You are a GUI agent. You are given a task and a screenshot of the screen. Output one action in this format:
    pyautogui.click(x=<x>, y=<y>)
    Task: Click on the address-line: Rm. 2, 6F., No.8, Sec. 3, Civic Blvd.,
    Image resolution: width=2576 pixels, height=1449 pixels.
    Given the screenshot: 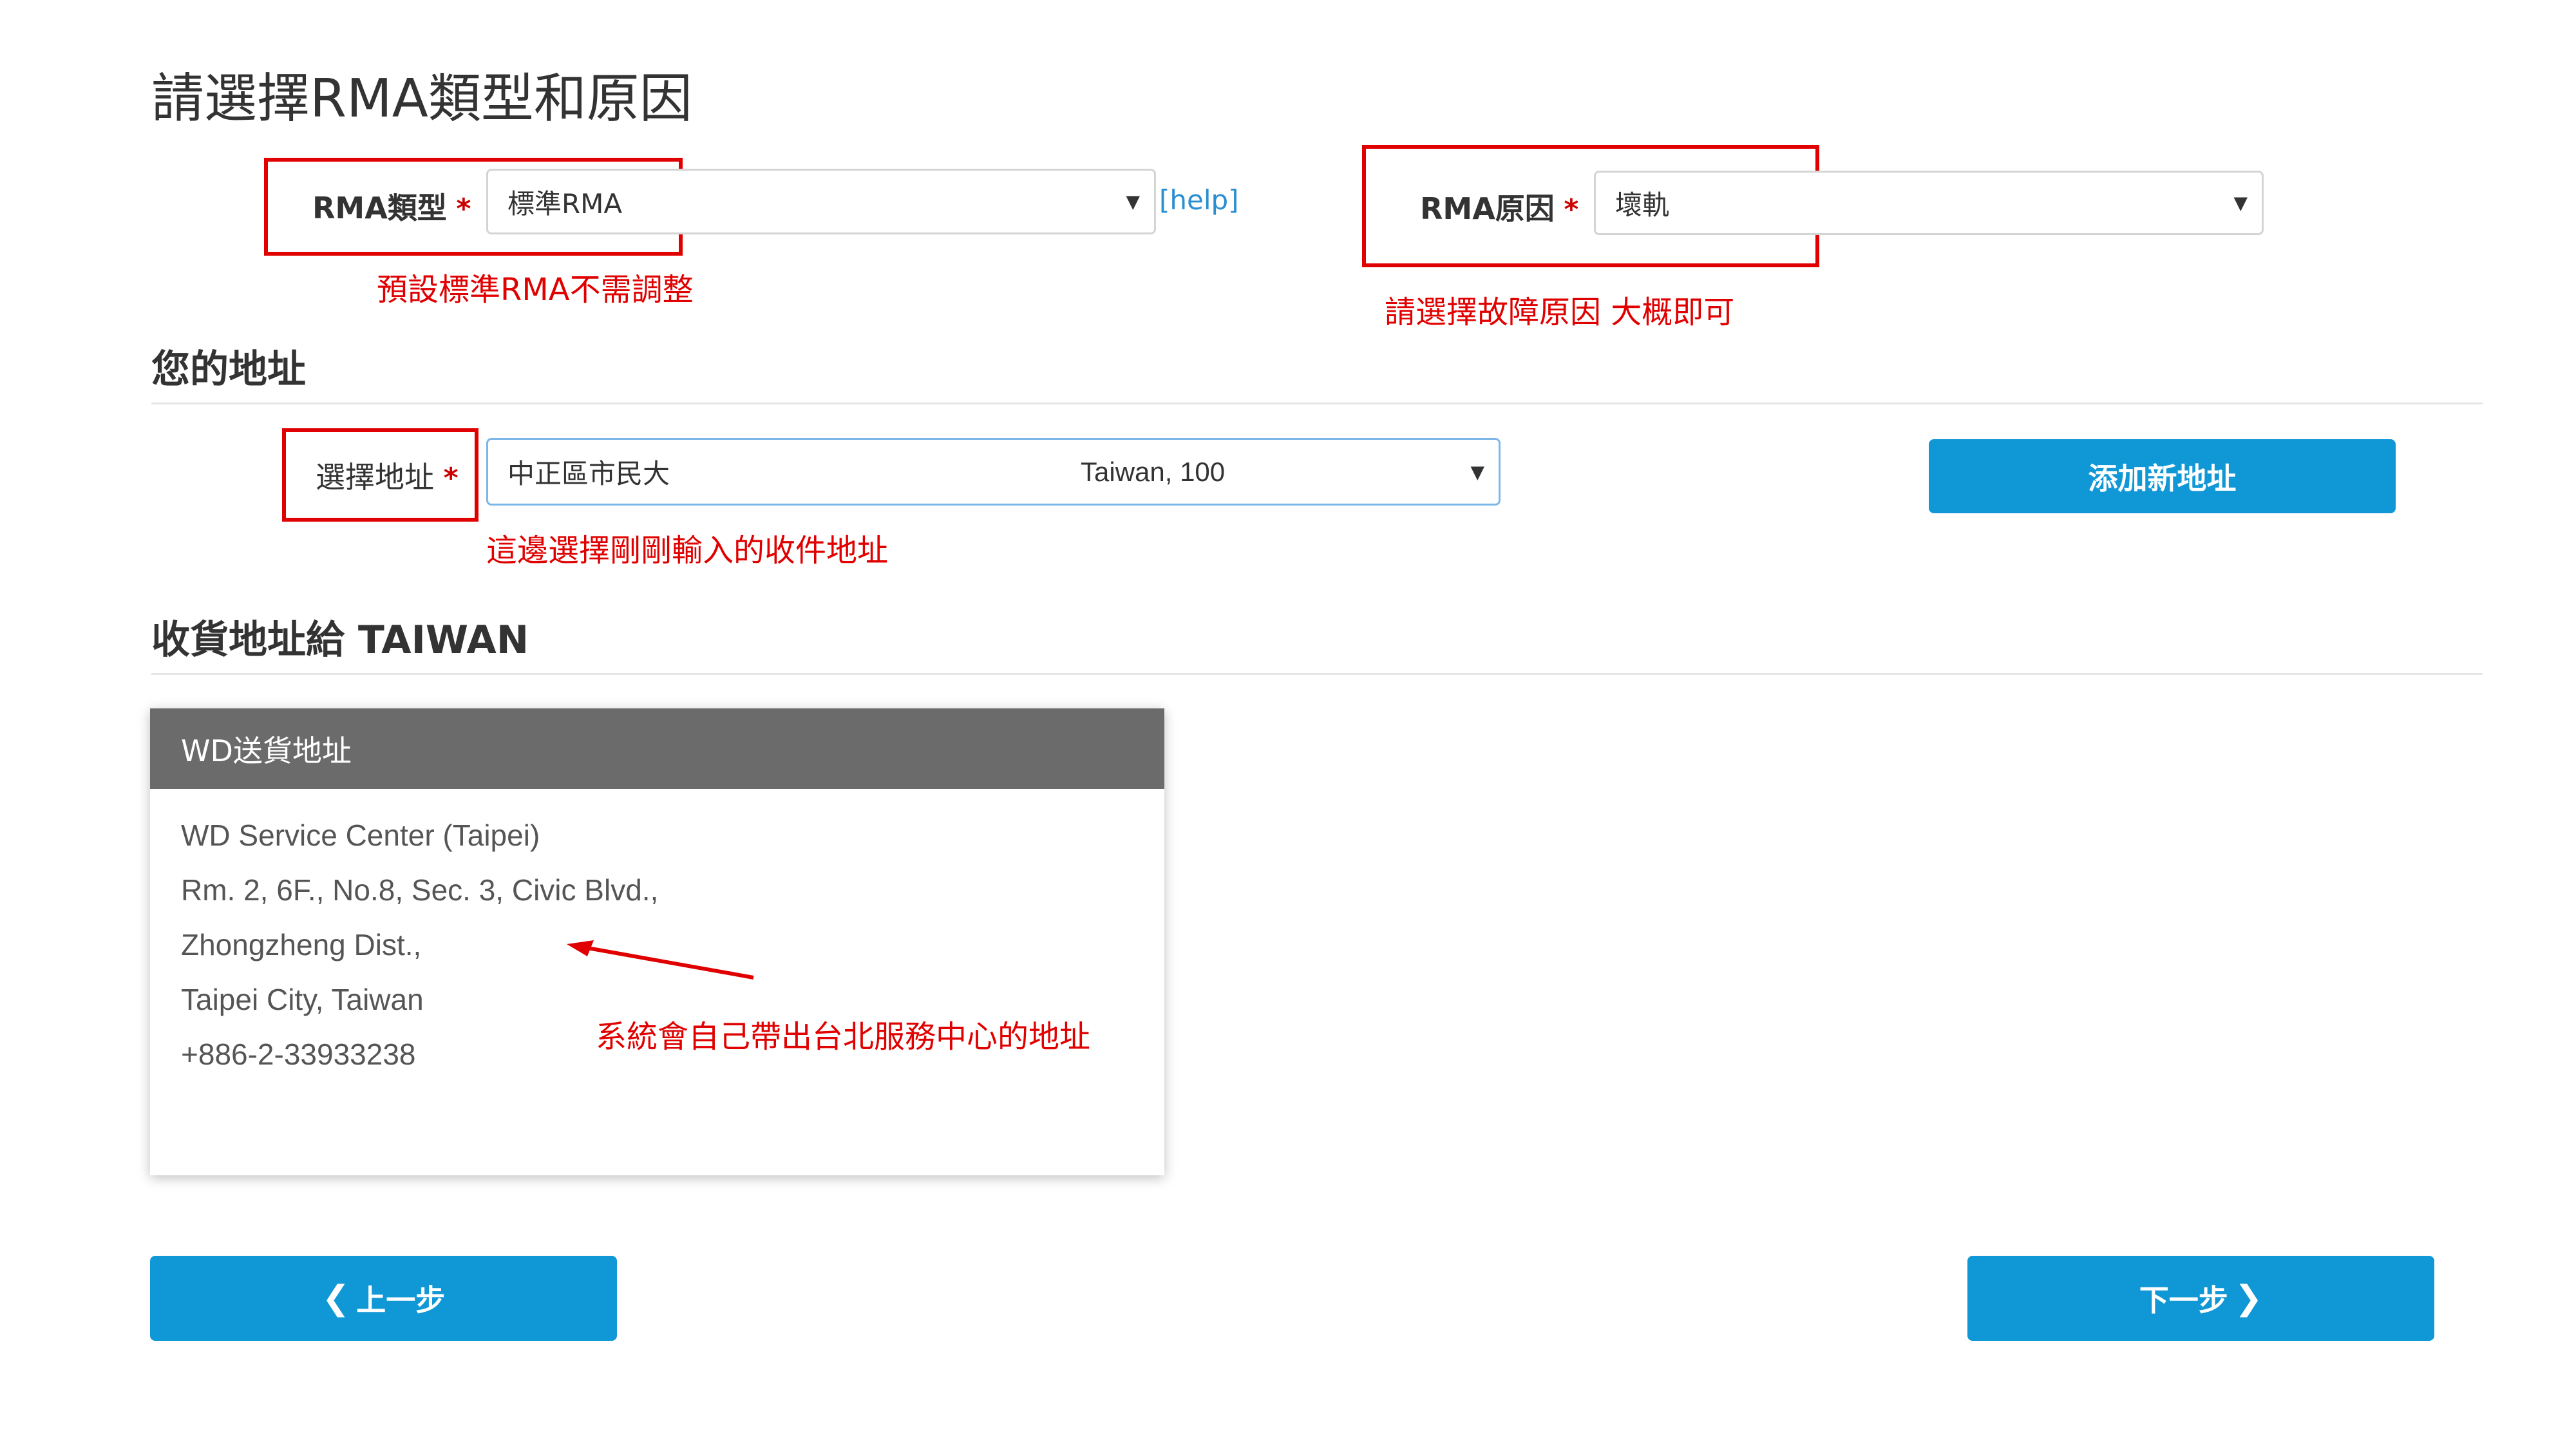 What is the action you would take?
    pyautogui.click(x=420, y=890)
    